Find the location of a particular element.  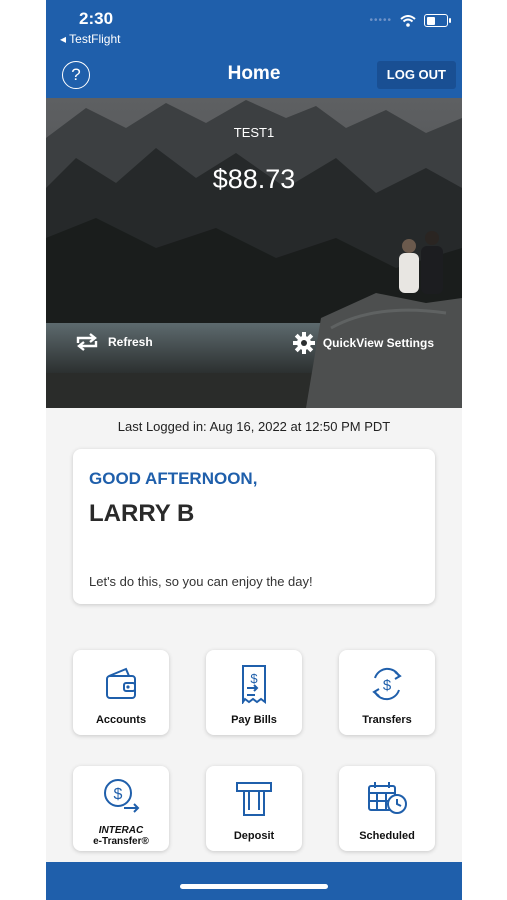

tile-deposit-label: Deposit is located at coordinates (254, 836).